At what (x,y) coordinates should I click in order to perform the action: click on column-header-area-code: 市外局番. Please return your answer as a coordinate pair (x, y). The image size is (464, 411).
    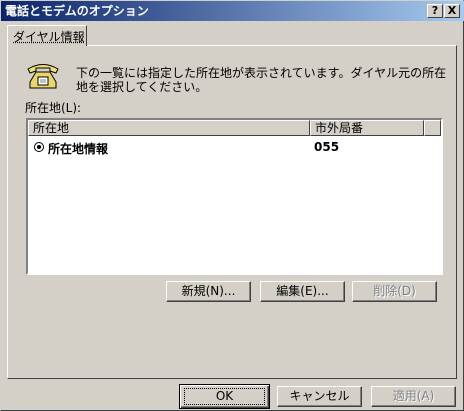
    Looking at the image, I should click on (367, 128).